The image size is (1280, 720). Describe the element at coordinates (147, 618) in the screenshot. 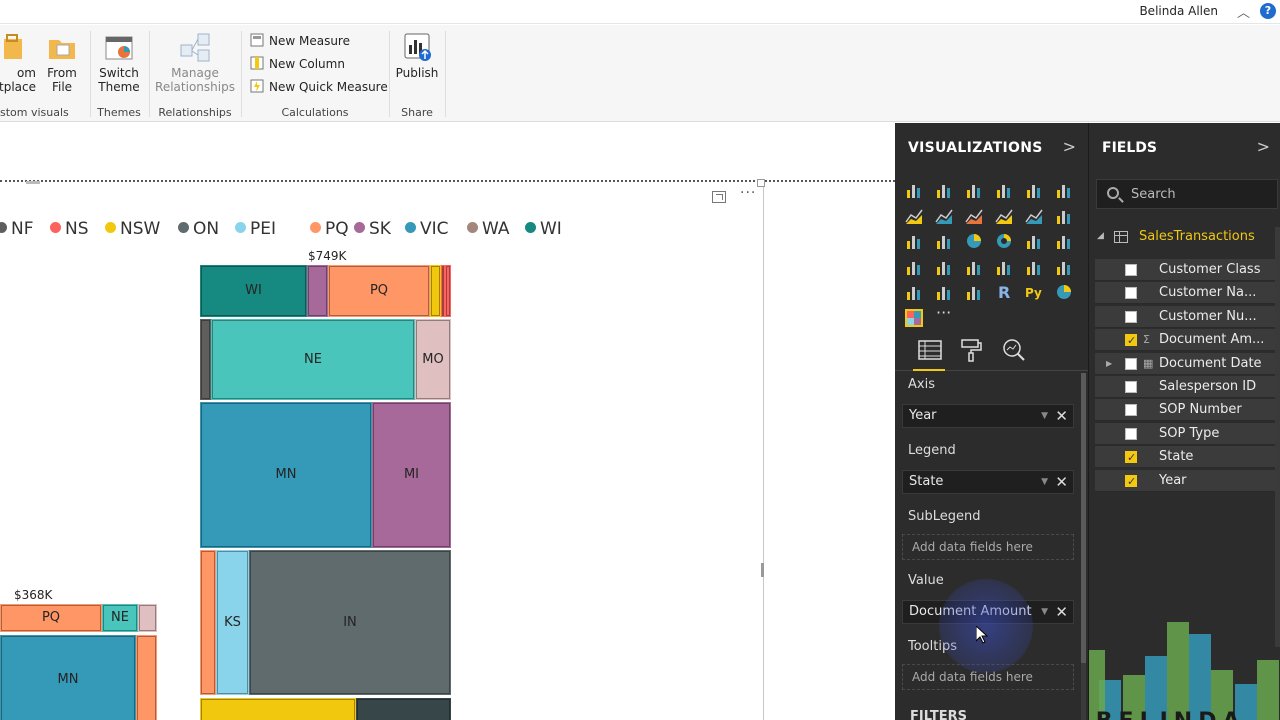

I see `chart-segment-mo` at that location.